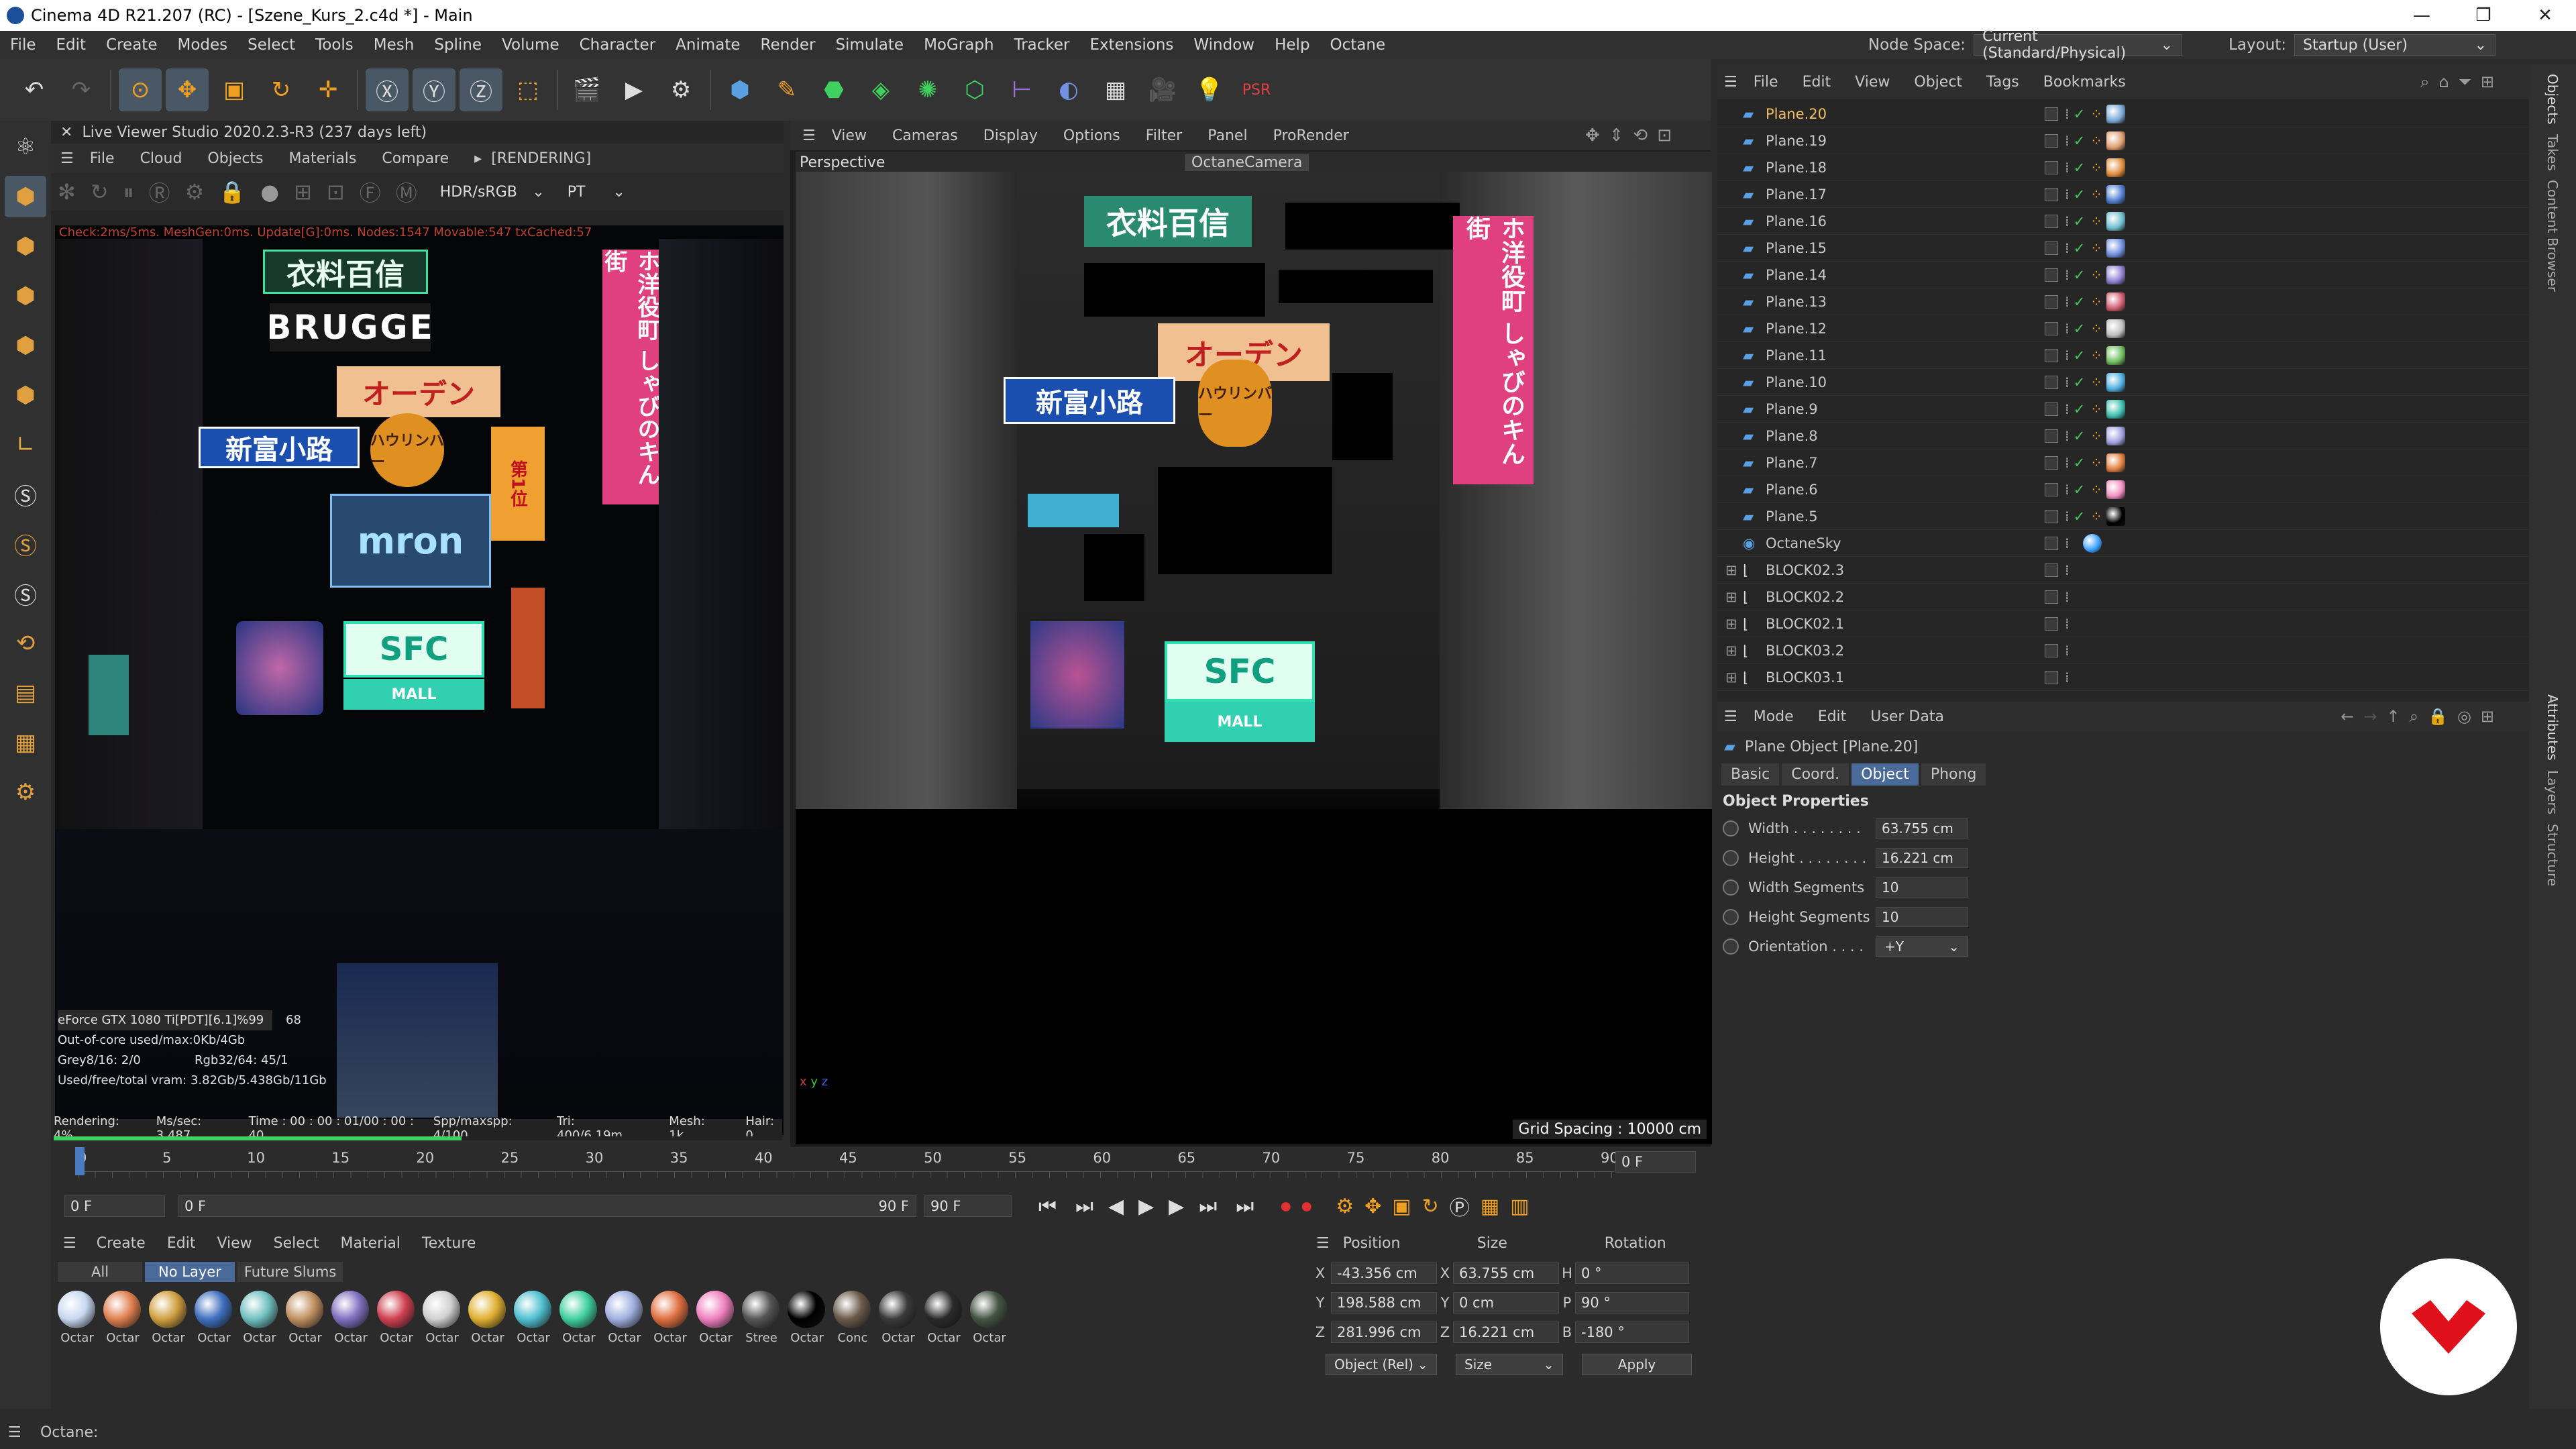  What do you see at coordinates (849, 135) in the screenshot?
I see `vp-menu-view: View` at bounding box center [849, 135].